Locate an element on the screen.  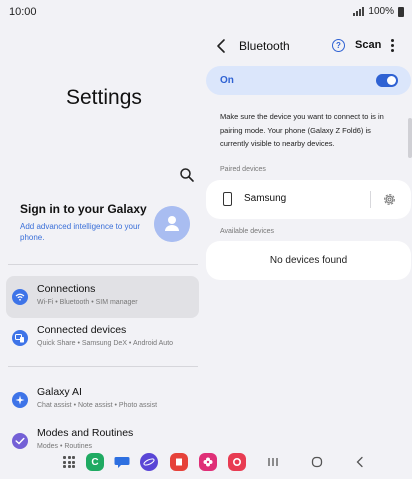
apps-grid-icon is located at coordinates (69, 462).